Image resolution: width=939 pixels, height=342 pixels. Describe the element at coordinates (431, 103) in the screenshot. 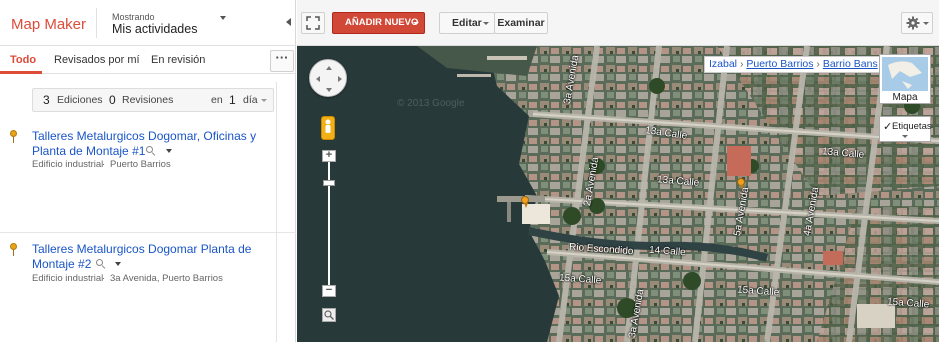

I see `map-watermark: © 2013 Google` at that location.